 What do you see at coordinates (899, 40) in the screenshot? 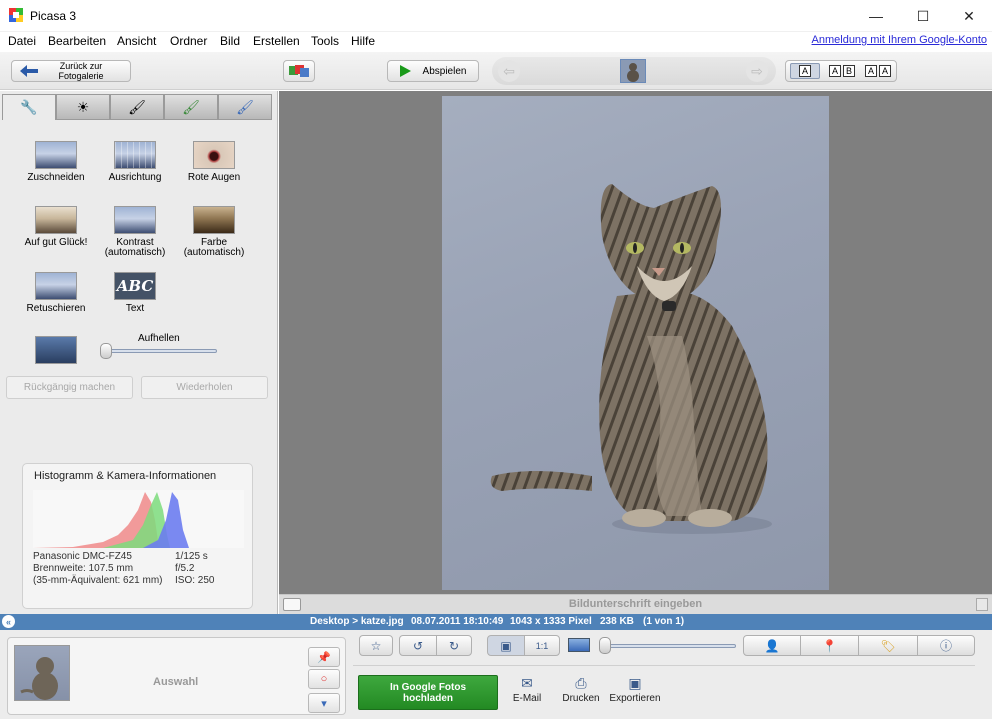
I see `google-login-link: Anmeldung mit Ihrem Google-Konto` at bounding box center [899, 40].